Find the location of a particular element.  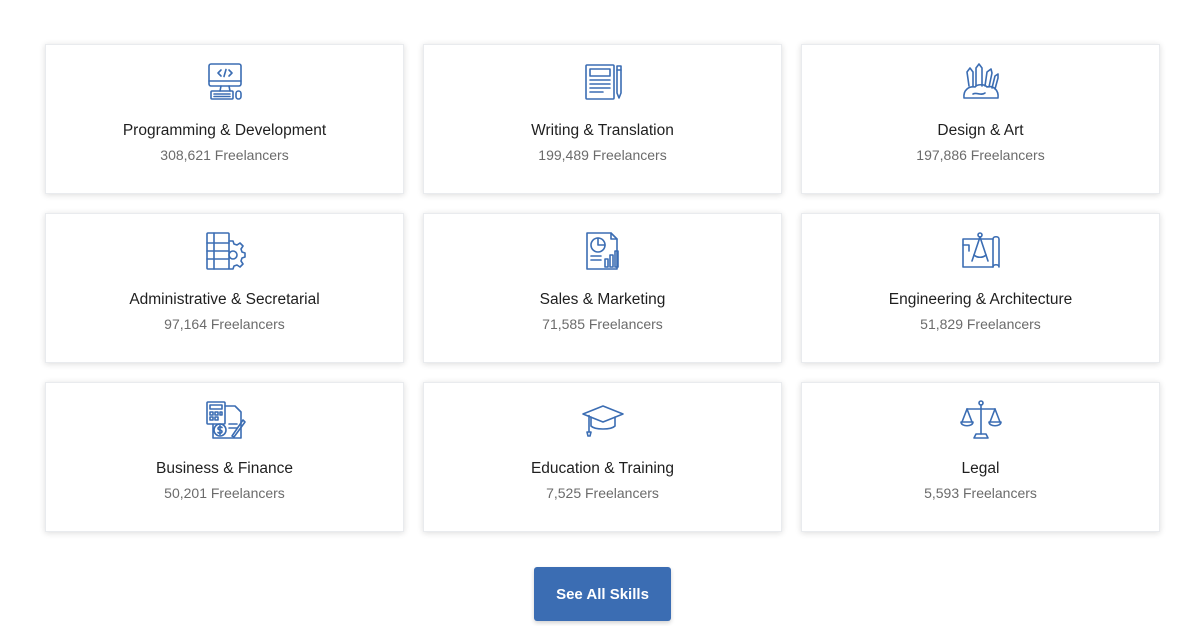

binder-gear-icon is located at coordinates (225, 251).